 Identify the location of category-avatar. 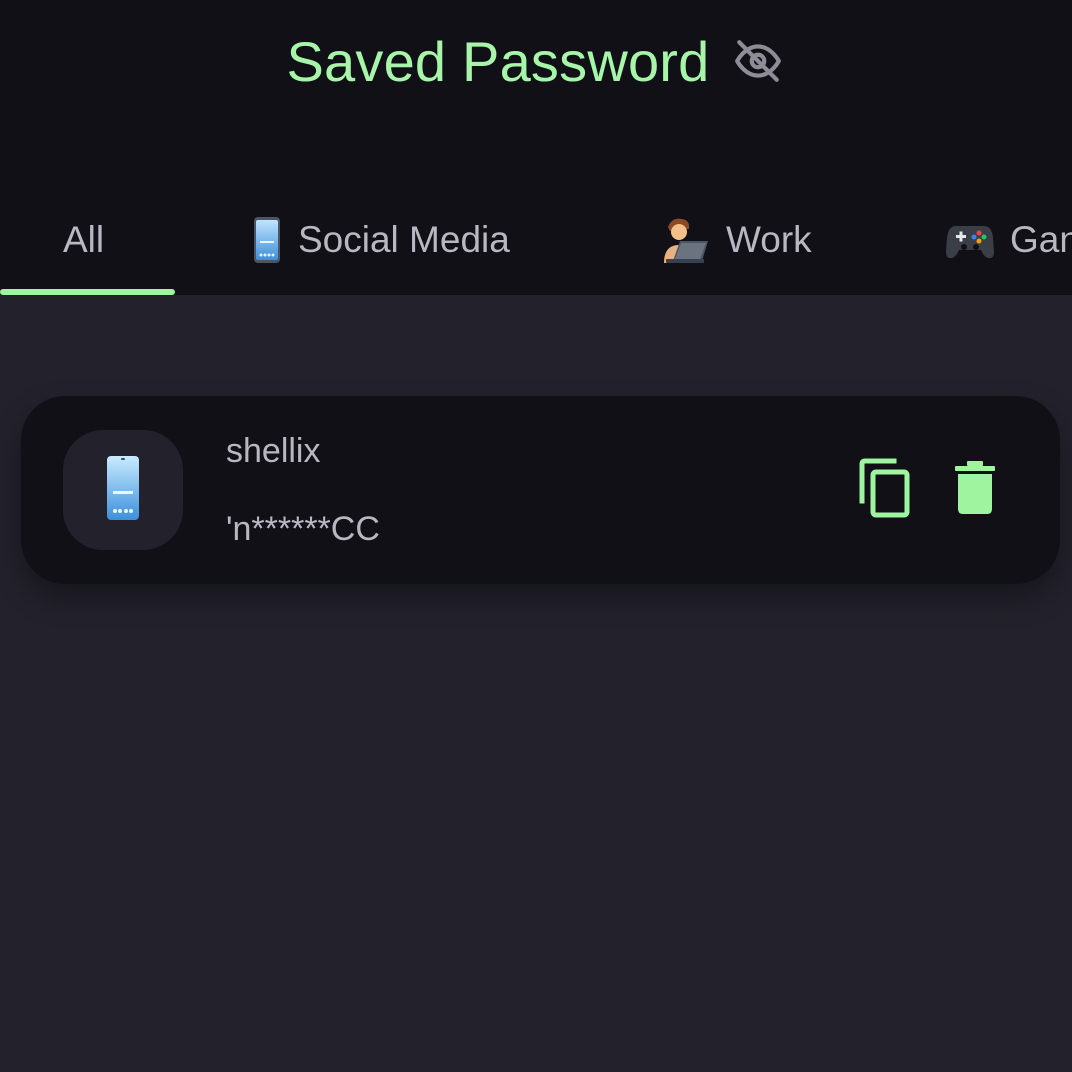
(123, 490).